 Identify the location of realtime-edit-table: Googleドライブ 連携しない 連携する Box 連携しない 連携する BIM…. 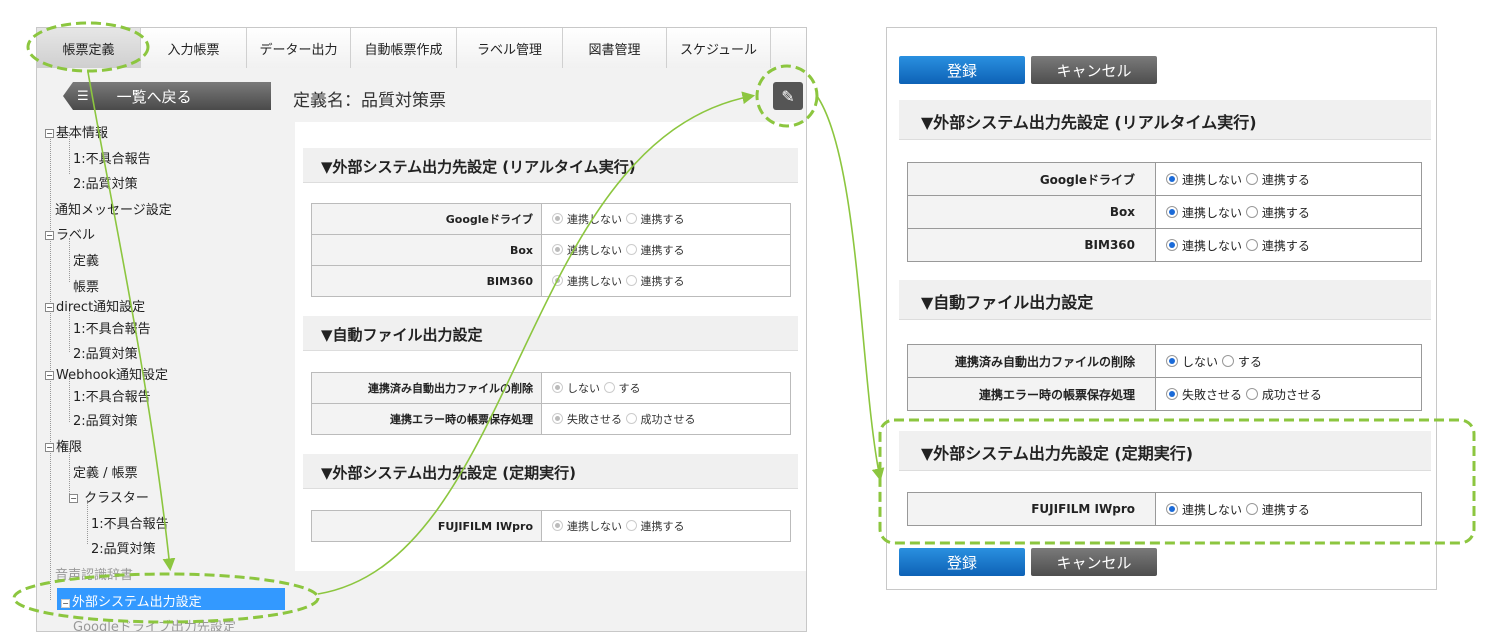
(1164, 212).